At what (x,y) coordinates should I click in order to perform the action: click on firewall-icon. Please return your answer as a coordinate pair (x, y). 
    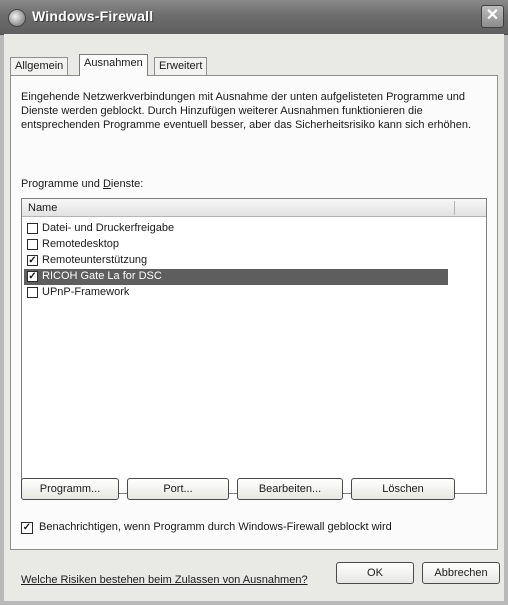
    Looking at the image, I should click on (17, 18).